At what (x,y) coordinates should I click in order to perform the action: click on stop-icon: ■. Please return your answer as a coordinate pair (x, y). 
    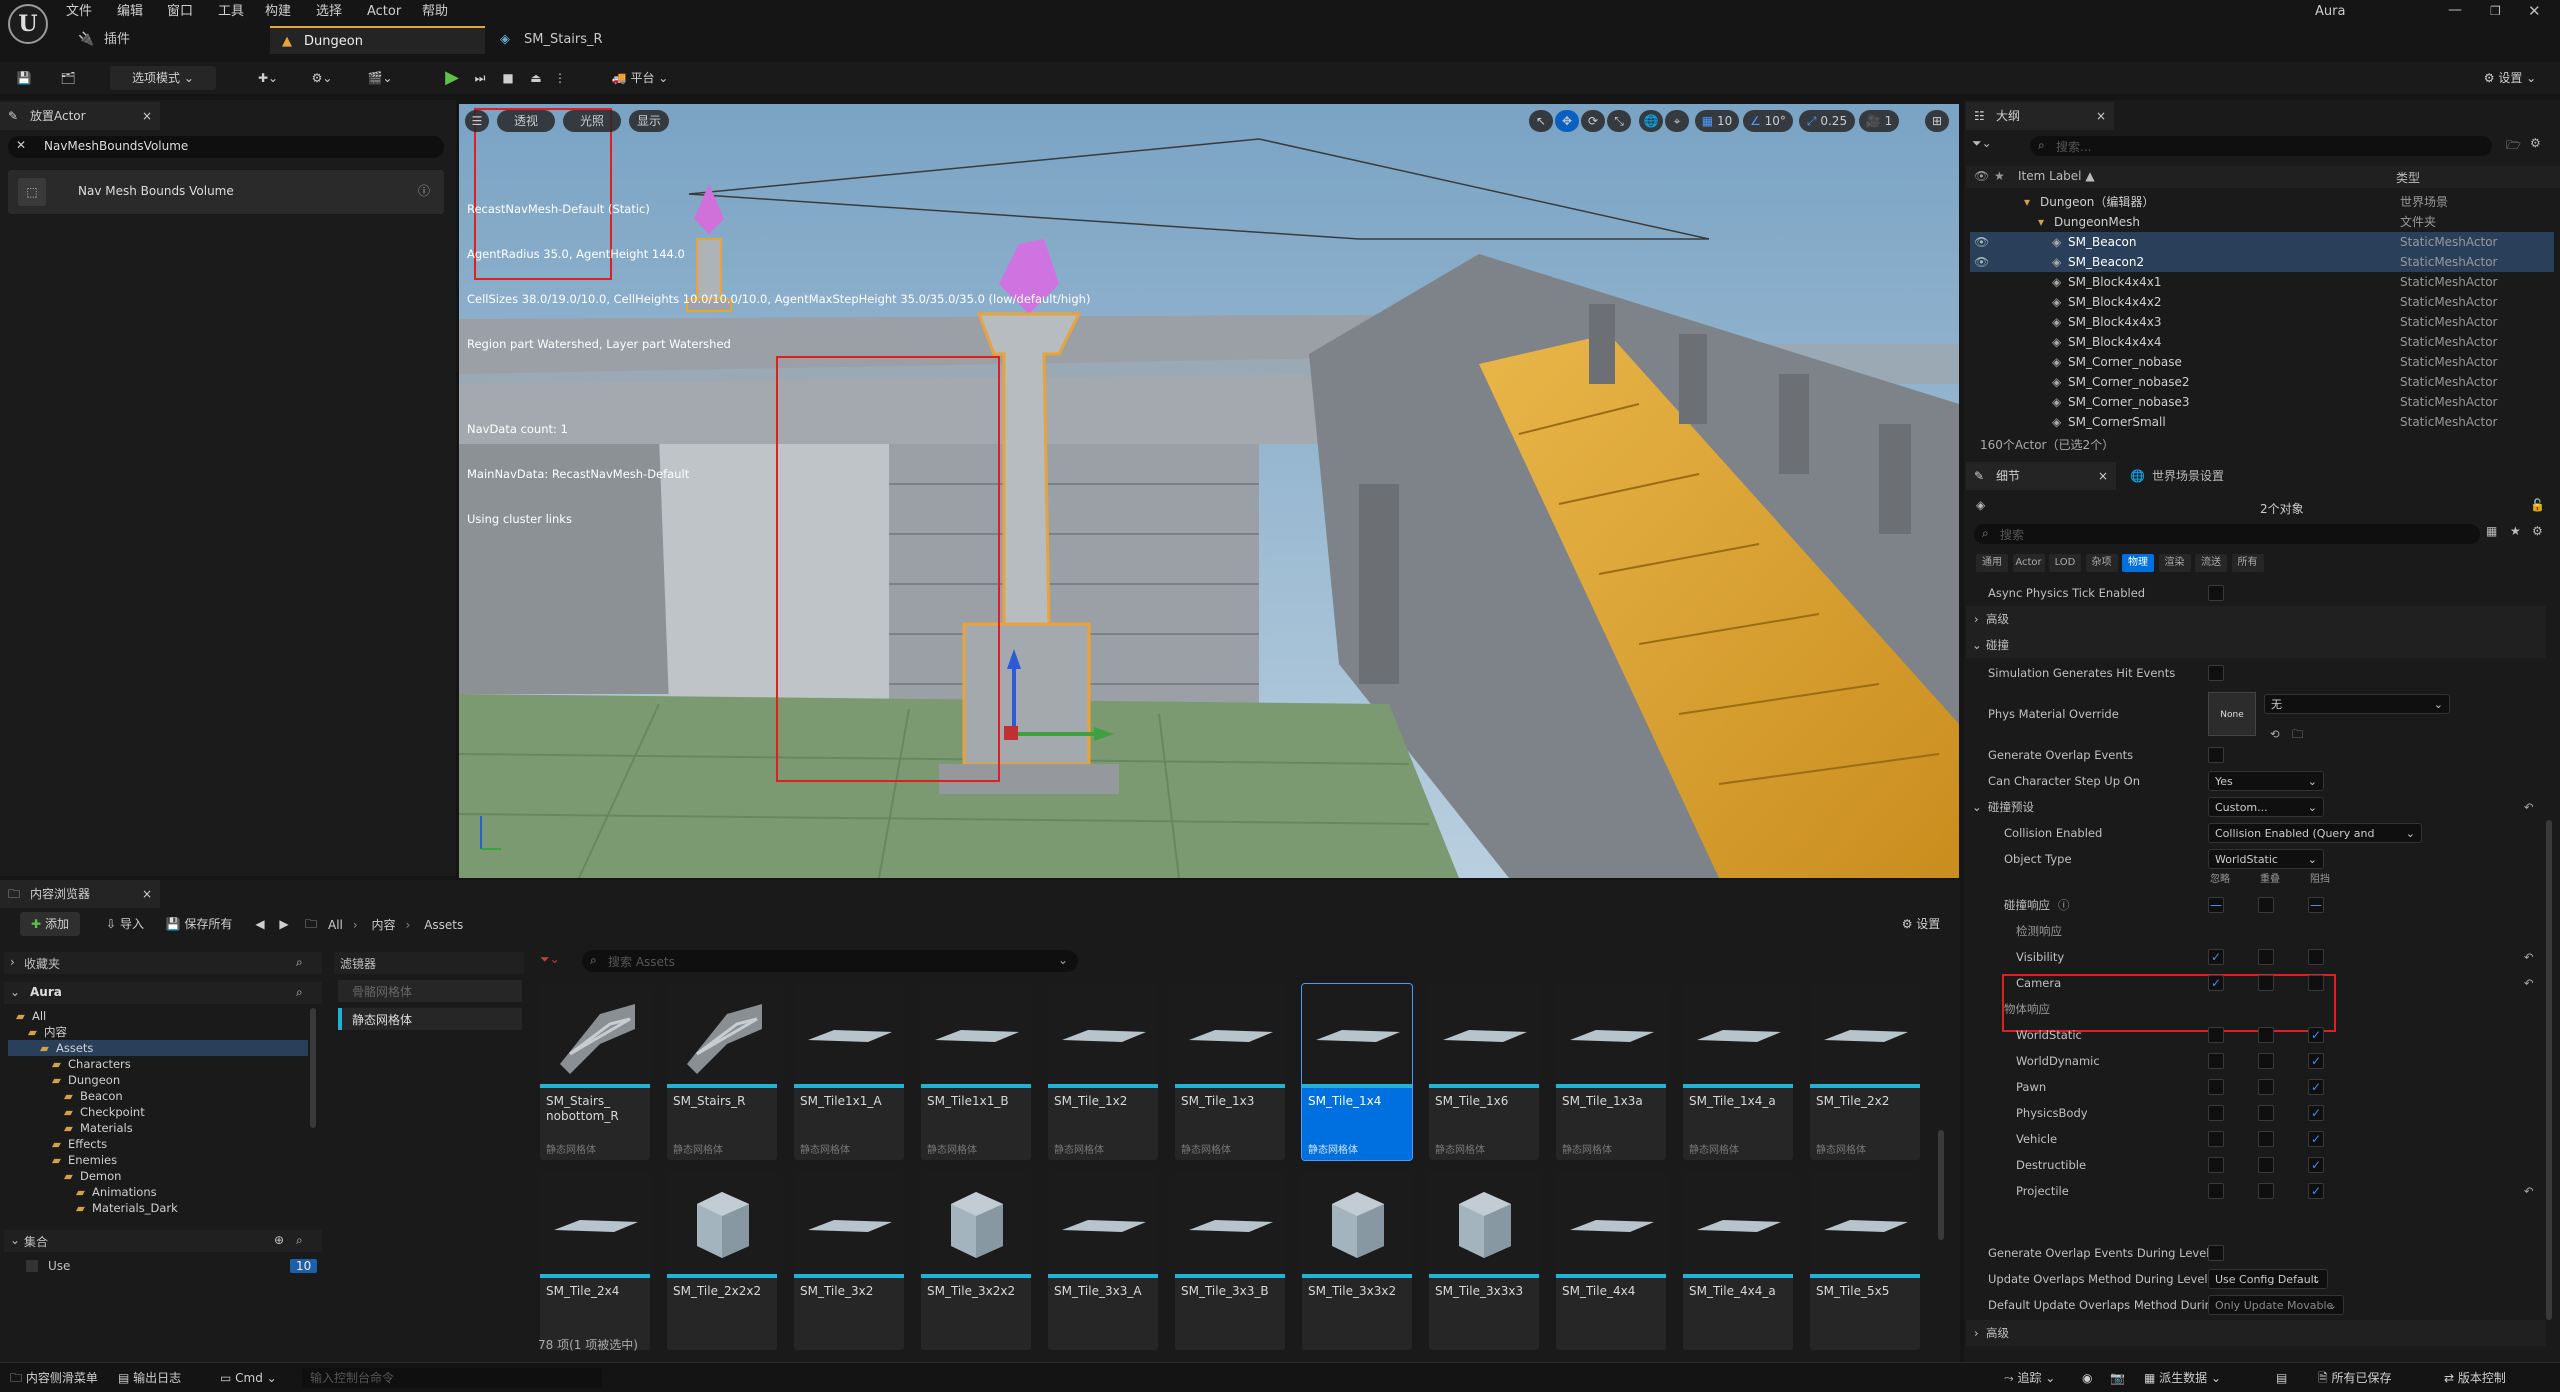
    Looking at the image, I should click on (508, 78).